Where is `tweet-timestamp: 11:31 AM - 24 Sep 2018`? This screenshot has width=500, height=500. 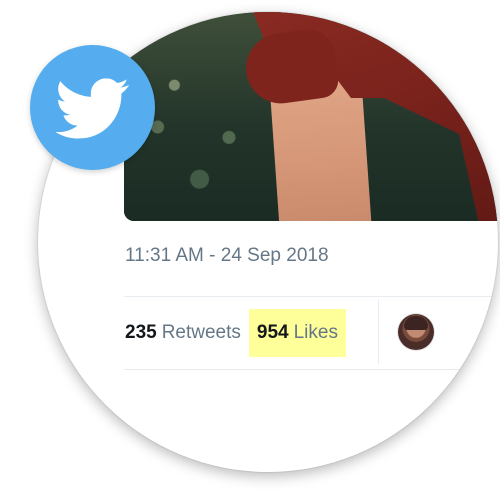 tweet-timestamp: 11:31 AM - 24 Sep 2018 is located at coordinates (227, 256).